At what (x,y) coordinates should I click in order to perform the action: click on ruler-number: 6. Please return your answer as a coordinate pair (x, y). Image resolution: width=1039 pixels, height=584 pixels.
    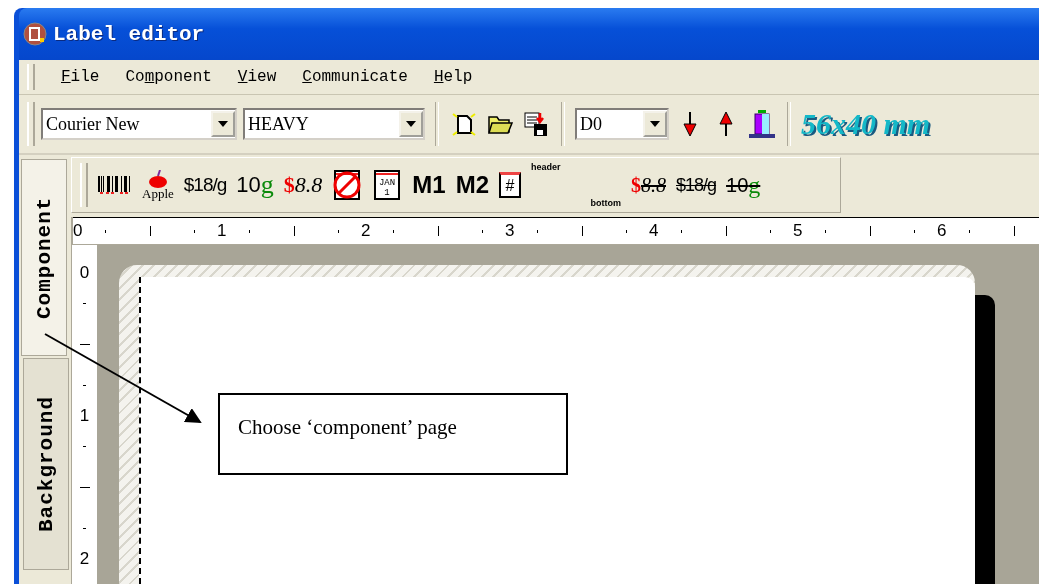
    Looking at the image, I should click on (942, 231).